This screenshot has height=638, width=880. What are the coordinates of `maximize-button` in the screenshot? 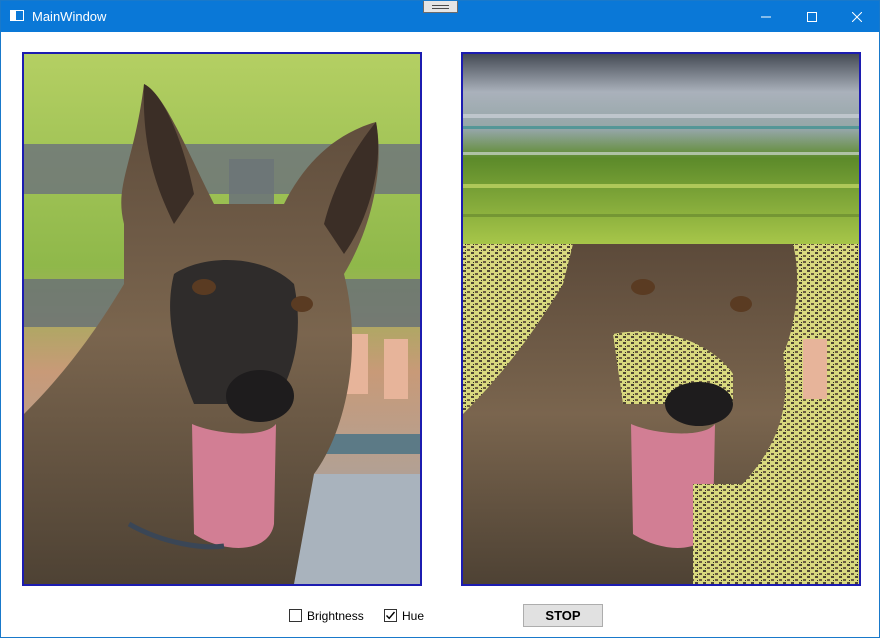 It's located at (812, 16).